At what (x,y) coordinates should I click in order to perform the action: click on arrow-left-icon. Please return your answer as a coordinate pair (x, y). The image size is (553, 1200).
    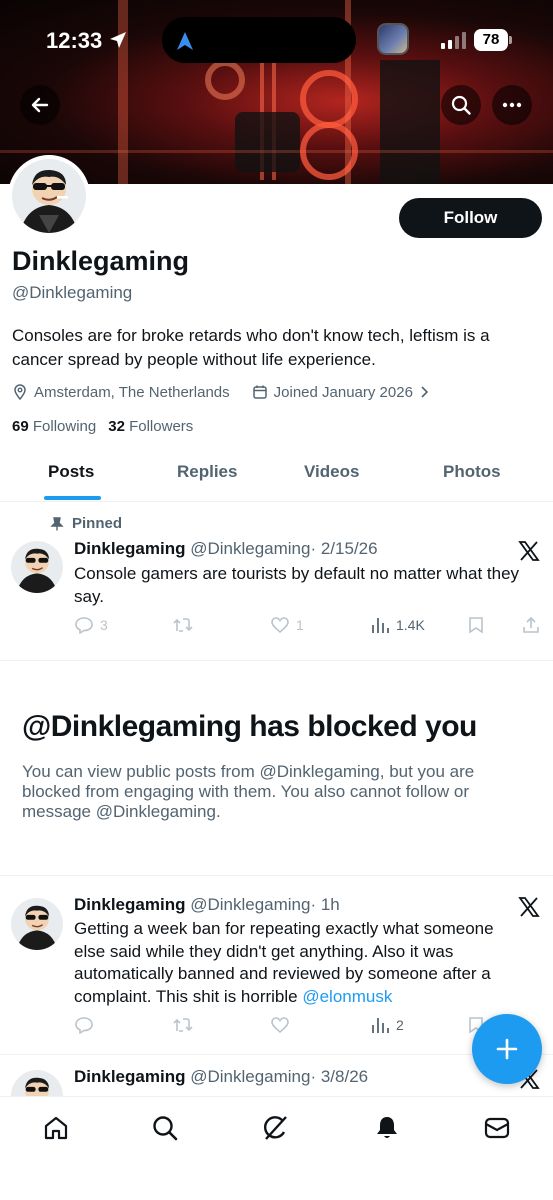
    Looking at the image, I should click on (40, 105).